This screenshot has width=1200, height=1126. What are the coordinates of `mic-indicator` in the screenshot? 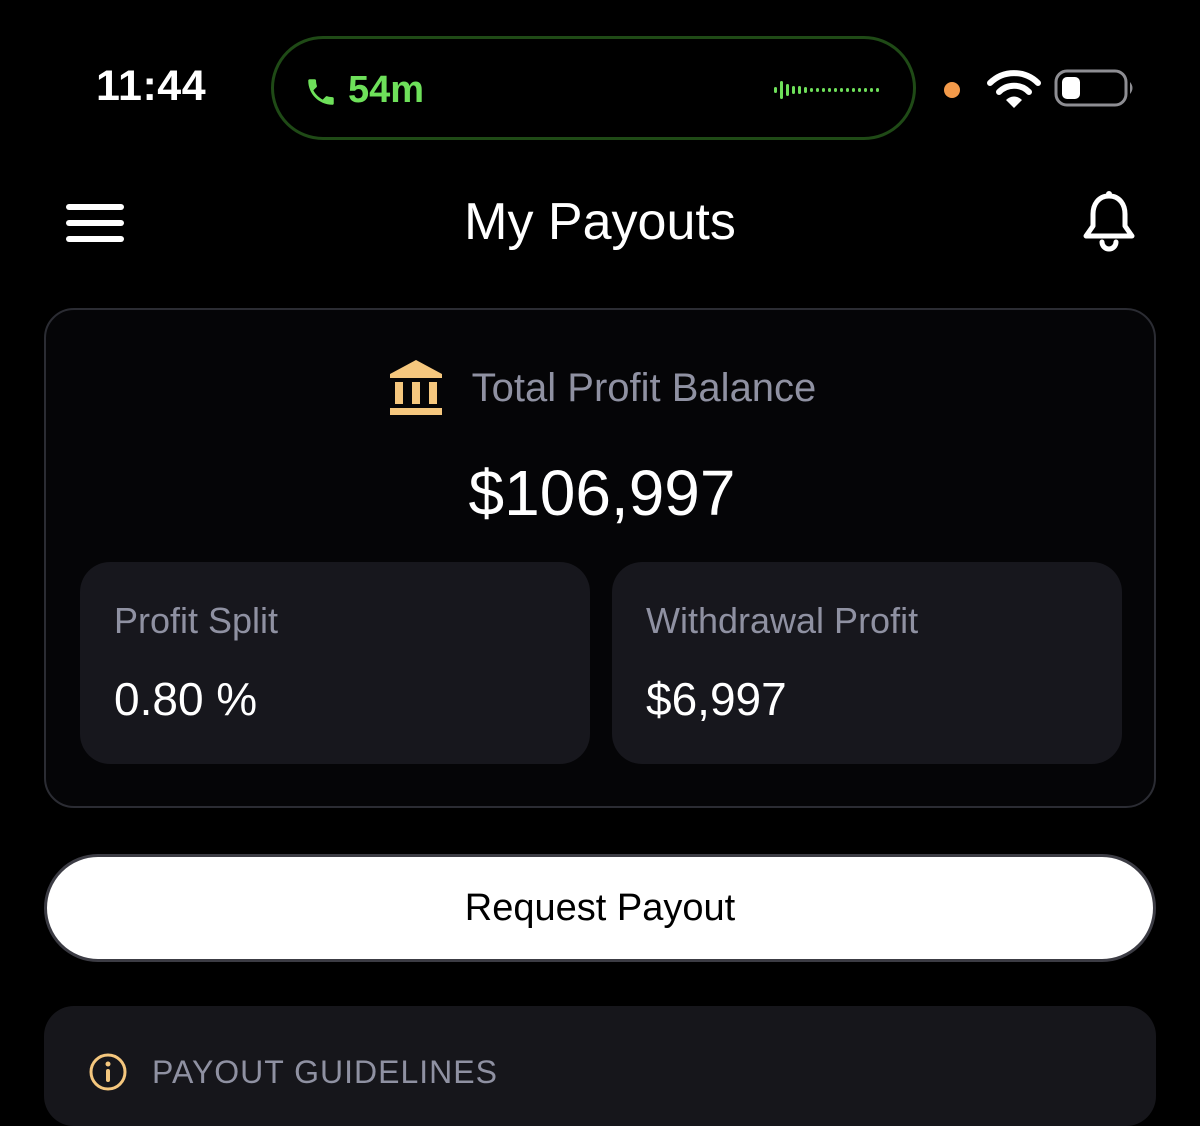 It's located at (952, 90).